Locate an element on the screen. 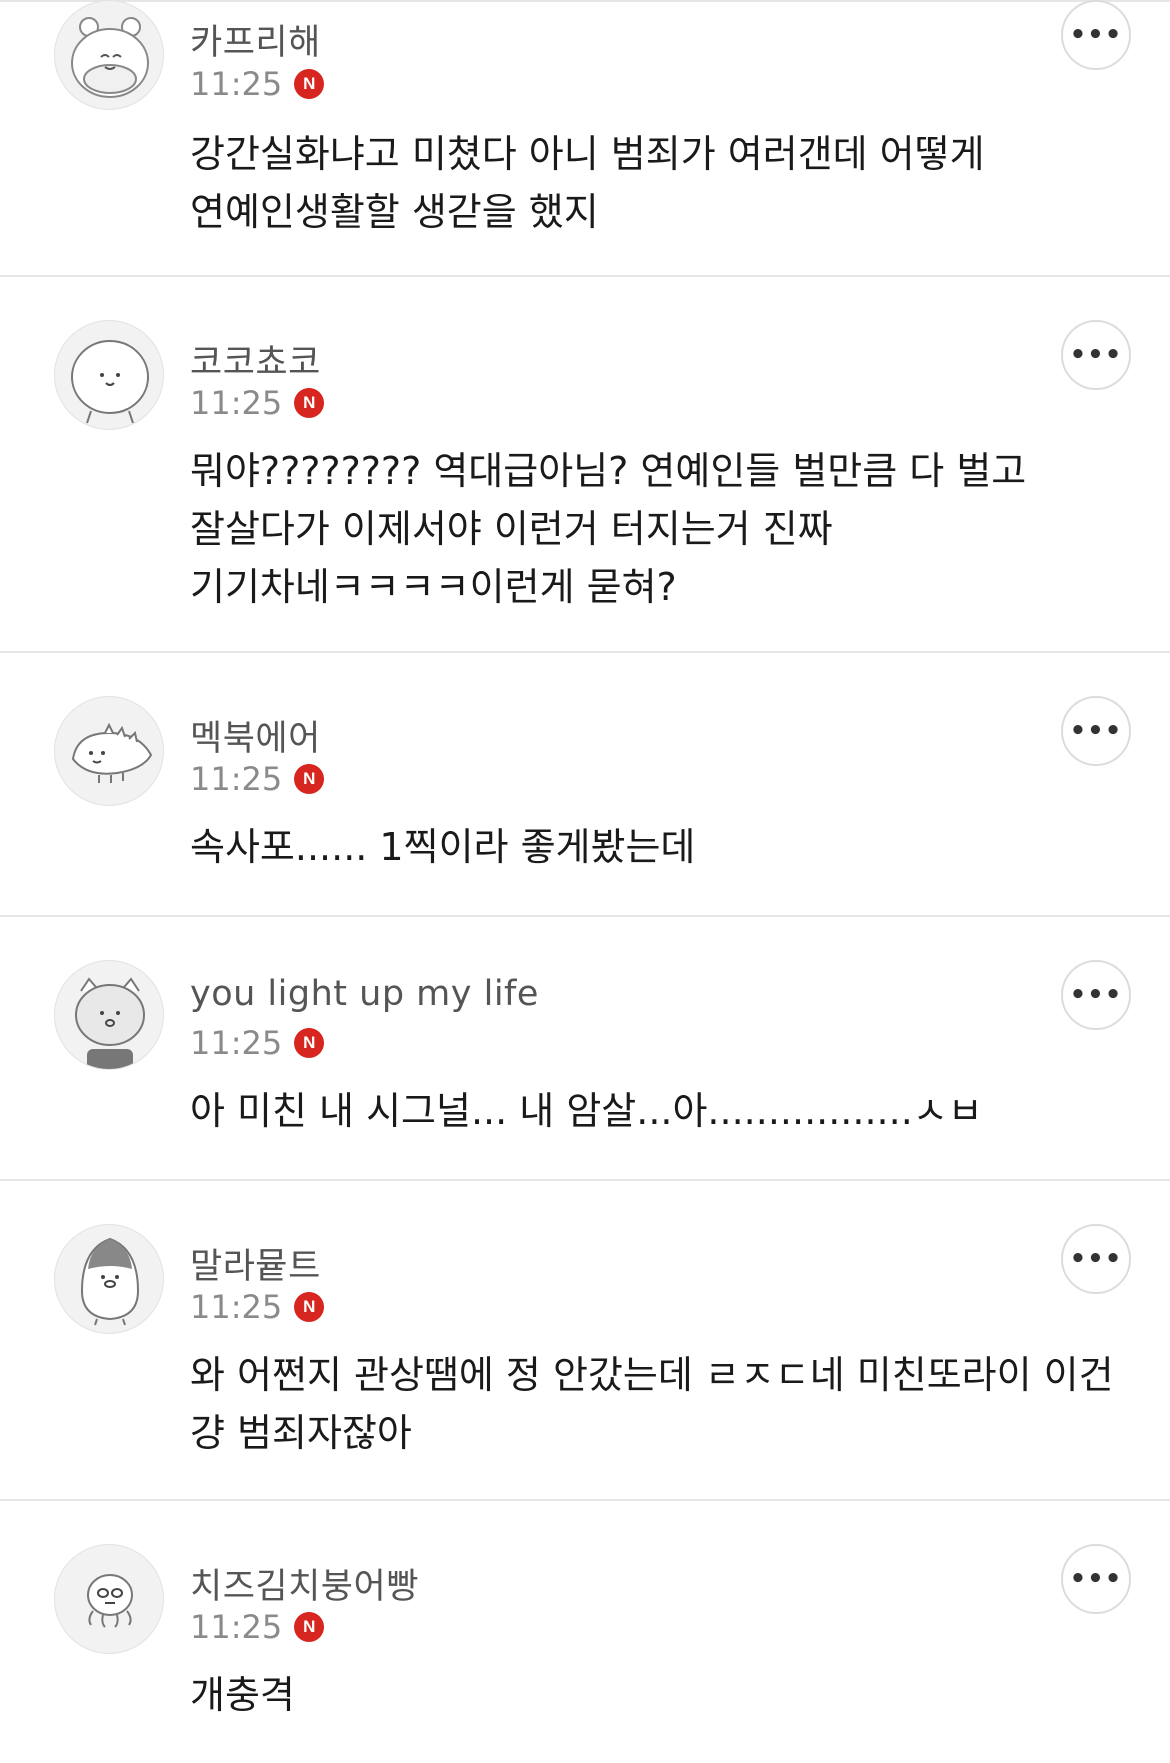 The width and height of the screenshot is (1170, 1763). comment-nickname: 말라뮽트 is located at coordinates (255, 1263).